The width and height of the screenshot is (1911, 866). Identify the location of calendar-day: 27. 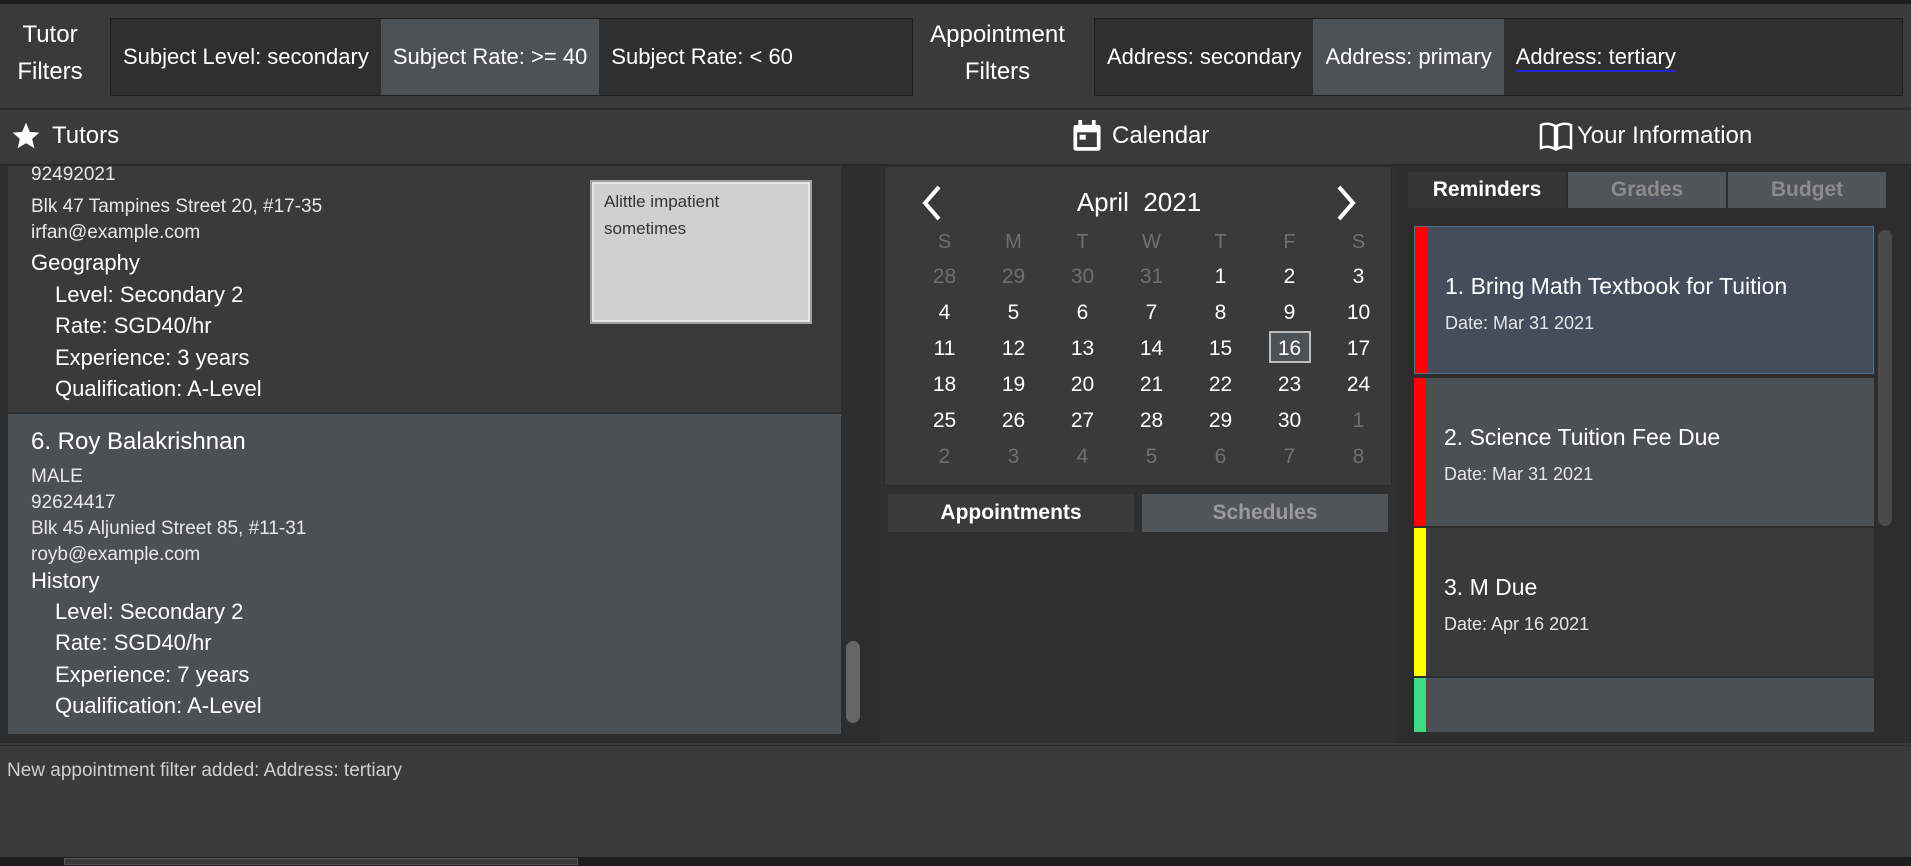
(1082, 421).